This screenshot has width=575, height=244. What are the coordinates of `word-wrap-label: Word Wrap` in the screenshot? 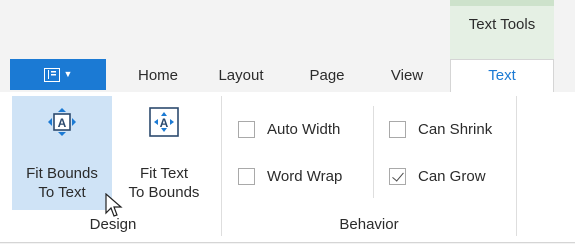 It's located at (305, 176).